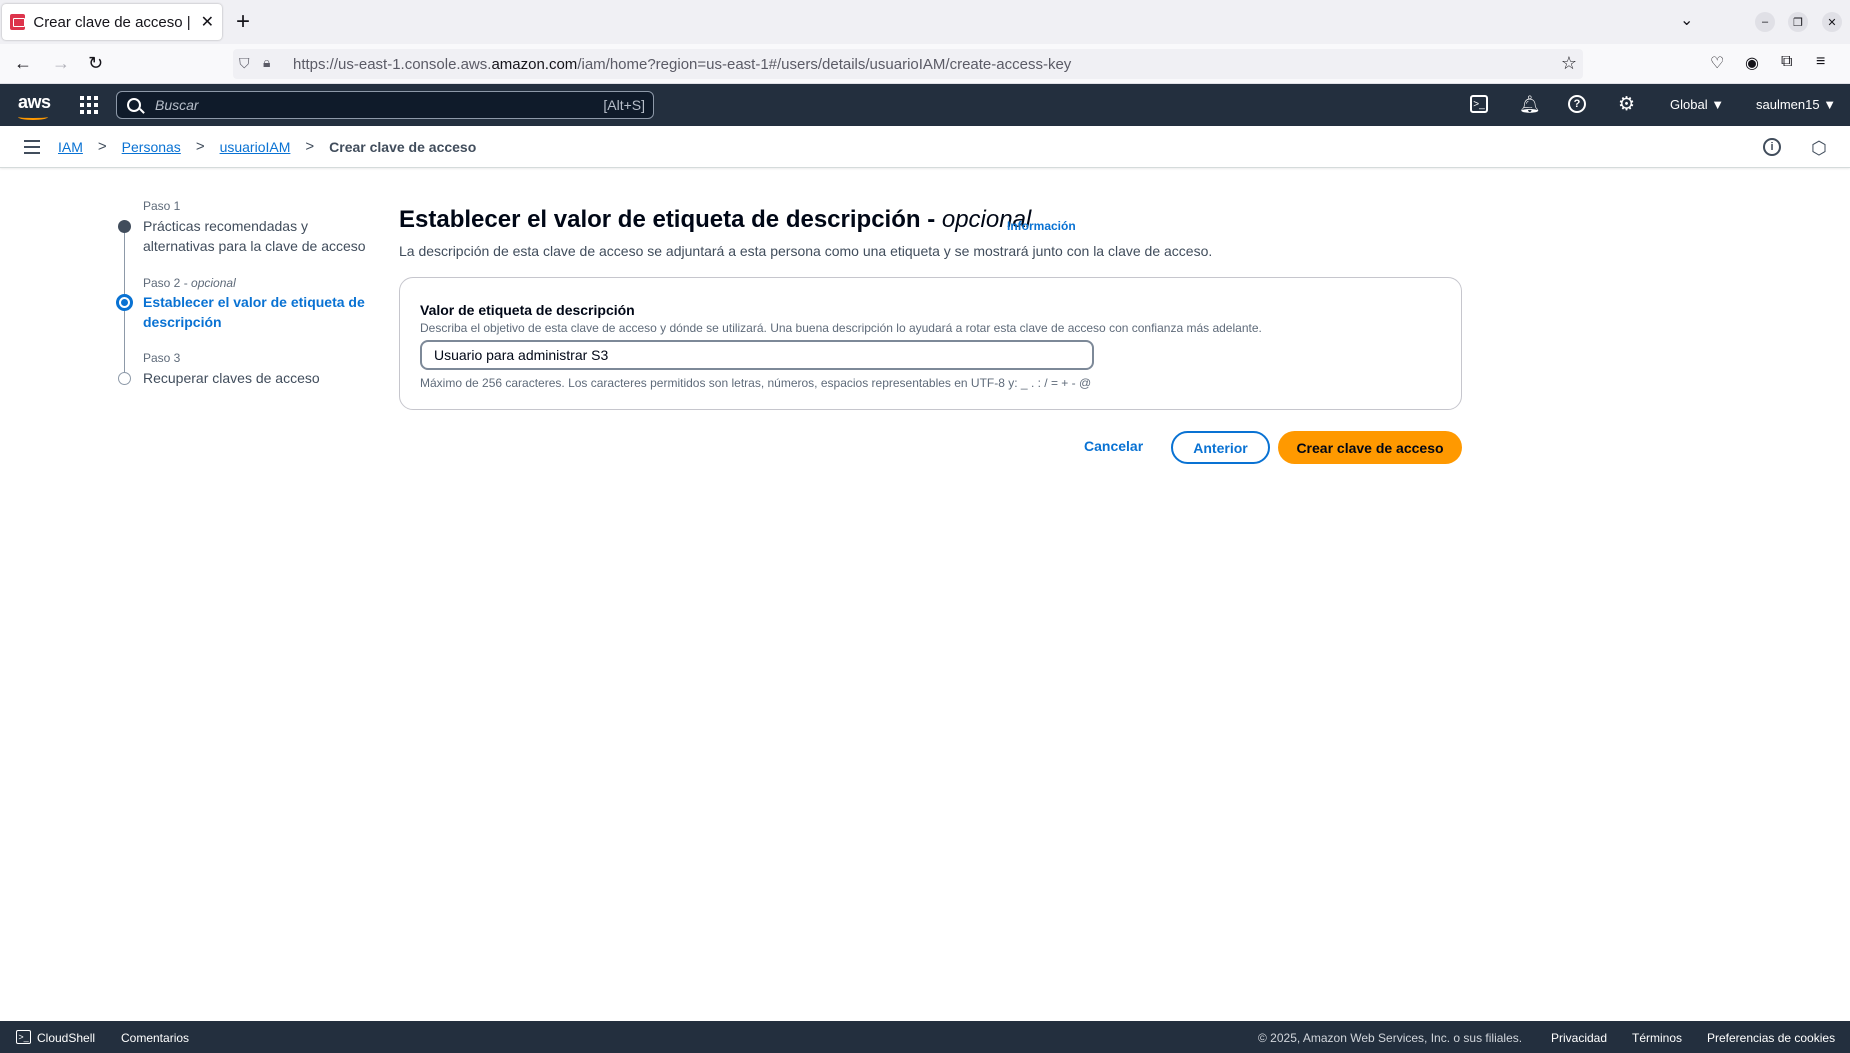 The image size is (1850, 1053). What do you see at coordinates (925, 22) in the screenshot?
I see `browser-tab-bar: Crear clave de acceso | IA ✕ + ⌄ – ❐ ✕` at bounding box center [925, 22].